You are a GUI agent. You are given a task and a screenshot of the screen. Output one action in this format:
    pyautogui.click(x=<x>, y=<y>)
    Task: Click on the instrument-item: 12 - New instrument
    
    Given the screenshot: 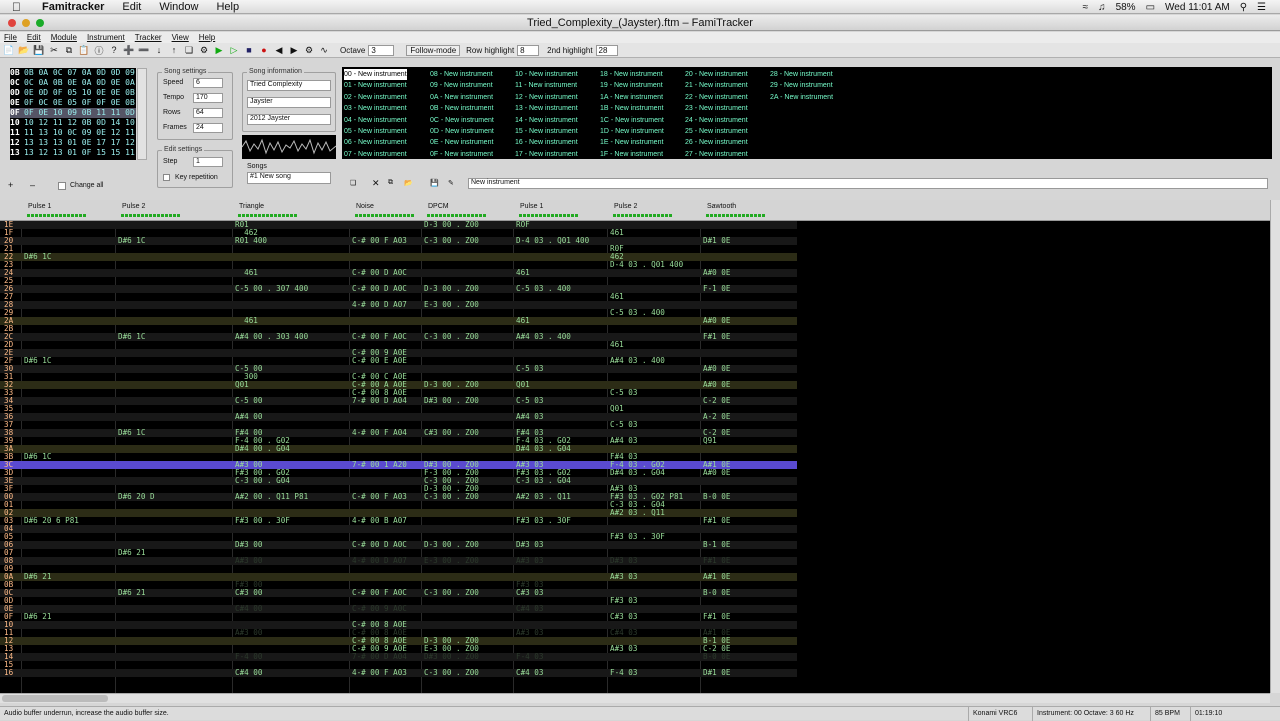 What is the action you would take?
    pyautogui.click(x=546, y=97)
    